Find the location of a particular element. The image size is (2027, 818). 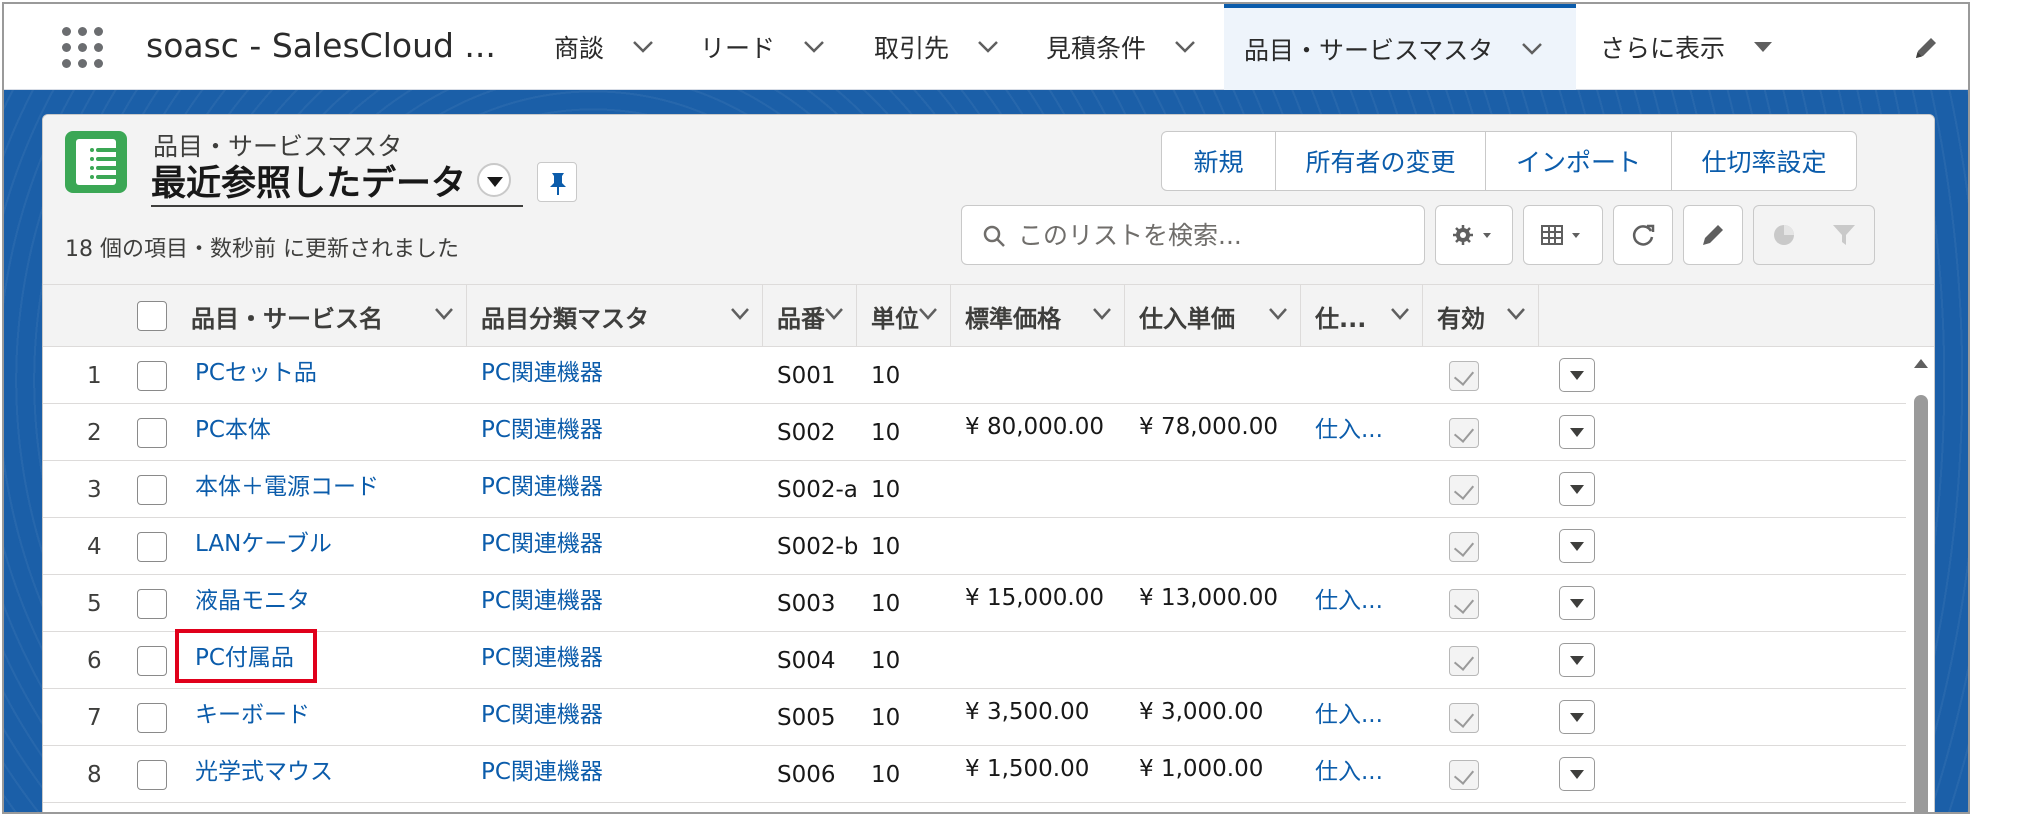

tab-label: リード is located at coordinates (738, 48).